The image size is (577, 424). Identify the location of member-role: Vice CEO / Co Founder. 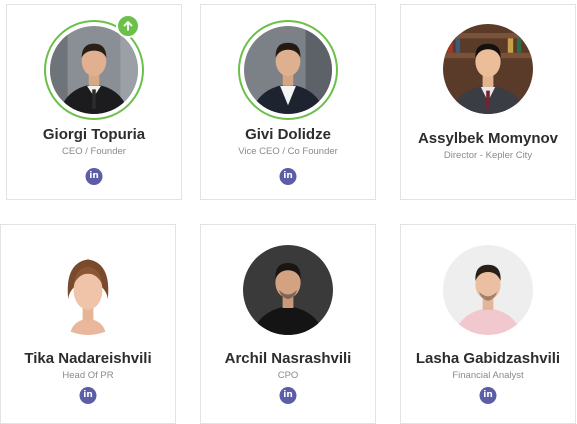
(288, 151).